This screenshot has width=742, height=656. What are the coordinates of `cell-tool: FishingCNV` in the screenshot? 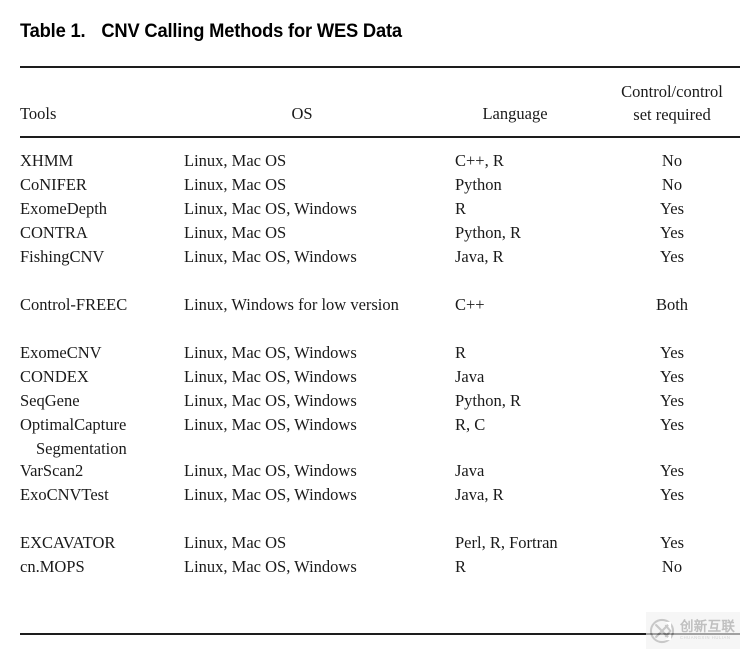 It's located at (62, 256).